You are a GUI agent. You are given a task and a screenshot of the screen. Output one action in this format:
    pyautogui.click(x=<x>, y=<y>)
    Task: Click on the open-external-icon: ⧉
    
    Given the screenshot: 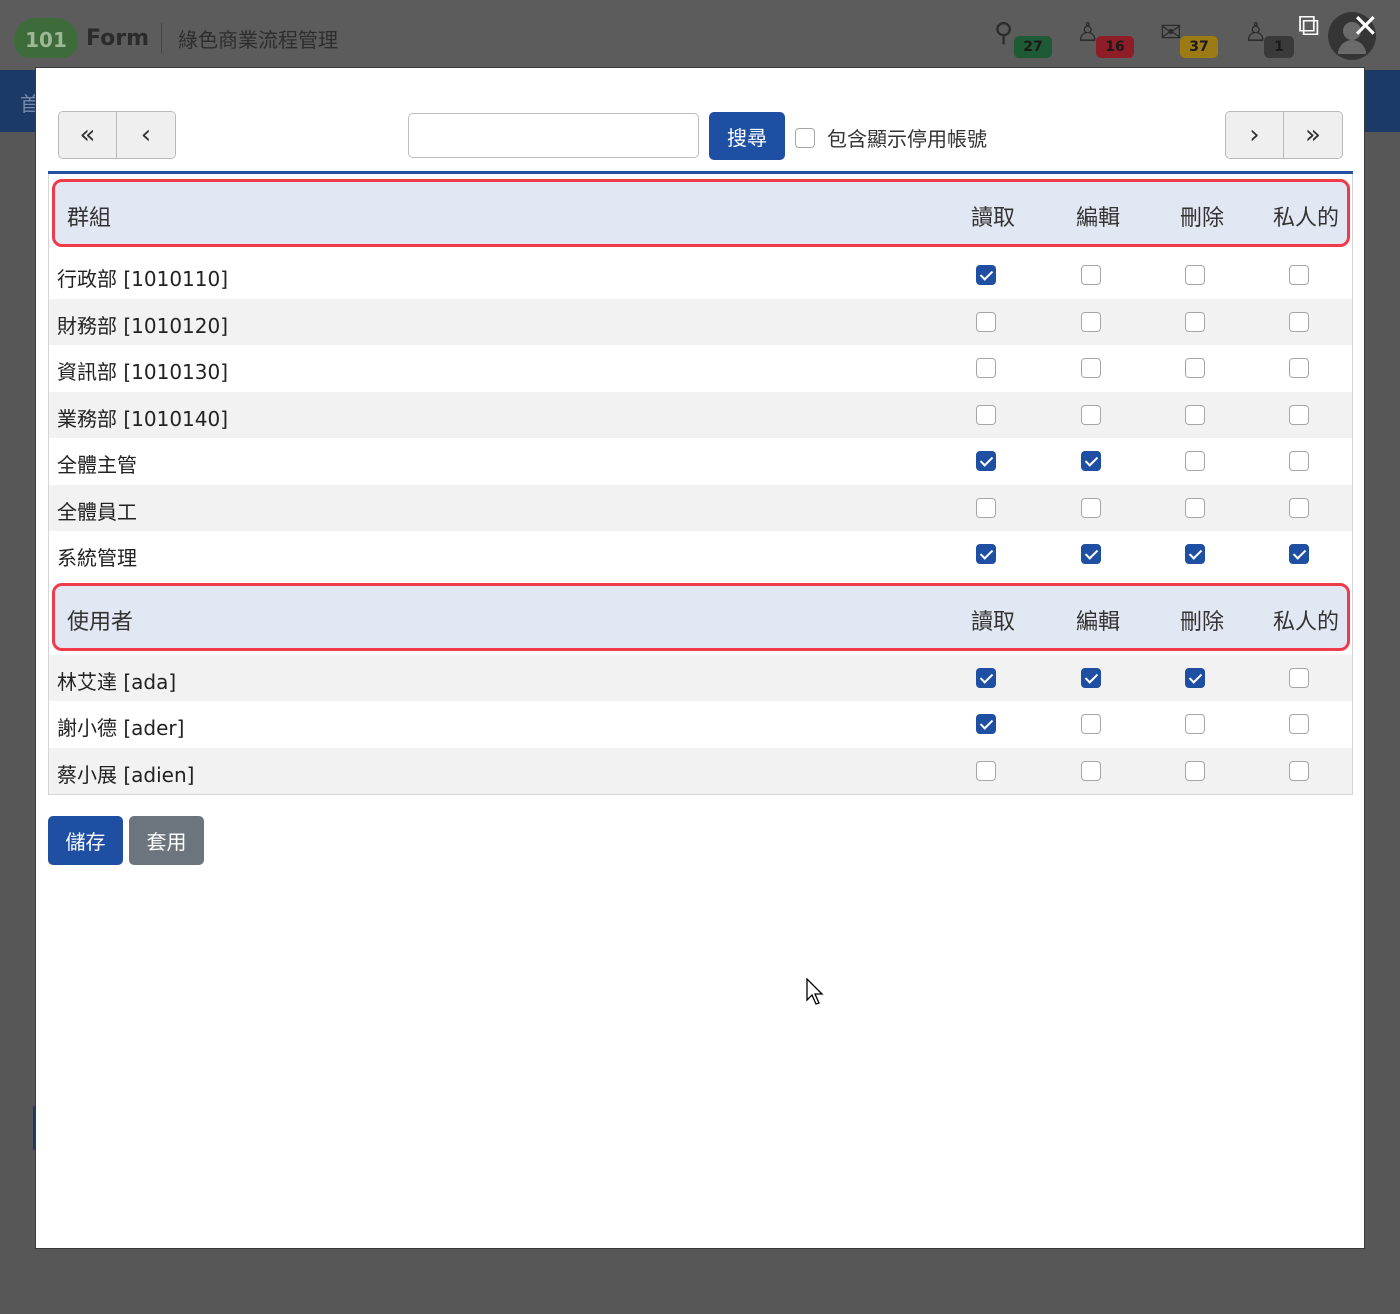 What is the action you would take?
    pyautogui.click(x=1308, y=26)
    